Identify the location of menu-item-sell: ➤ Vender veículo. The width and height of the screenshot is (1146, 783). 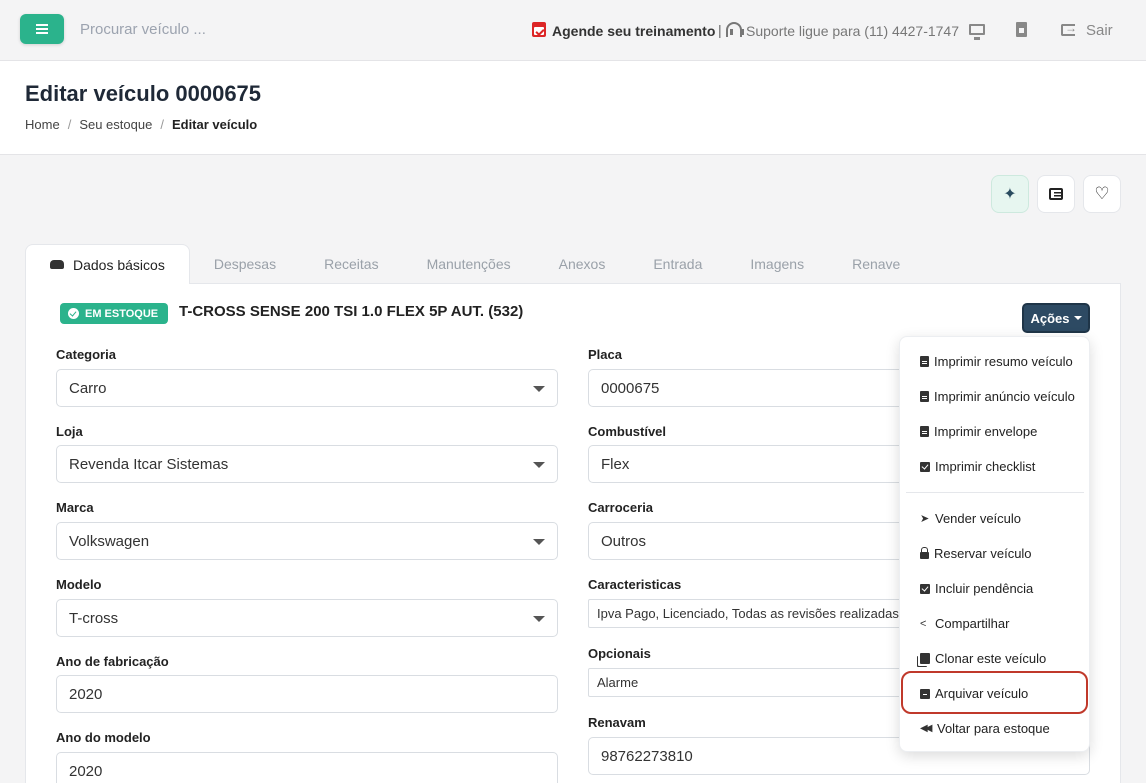
(970, 518).